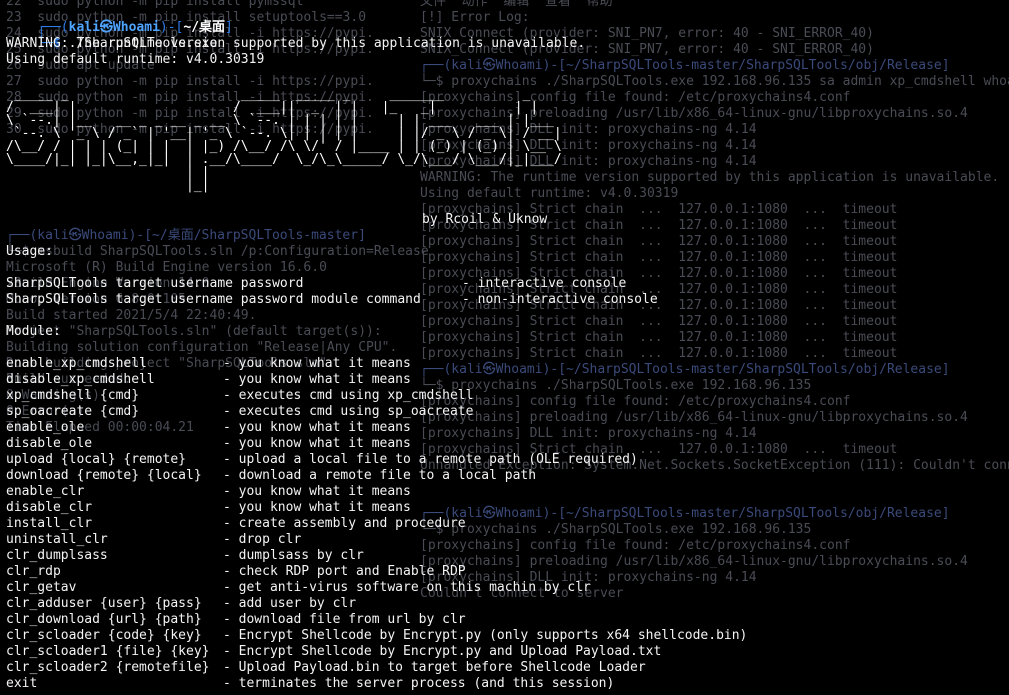 The image size is (1009, 695). I want to click on runtime-line: Using default runtime: v4.0.30319, so click(135, 59).